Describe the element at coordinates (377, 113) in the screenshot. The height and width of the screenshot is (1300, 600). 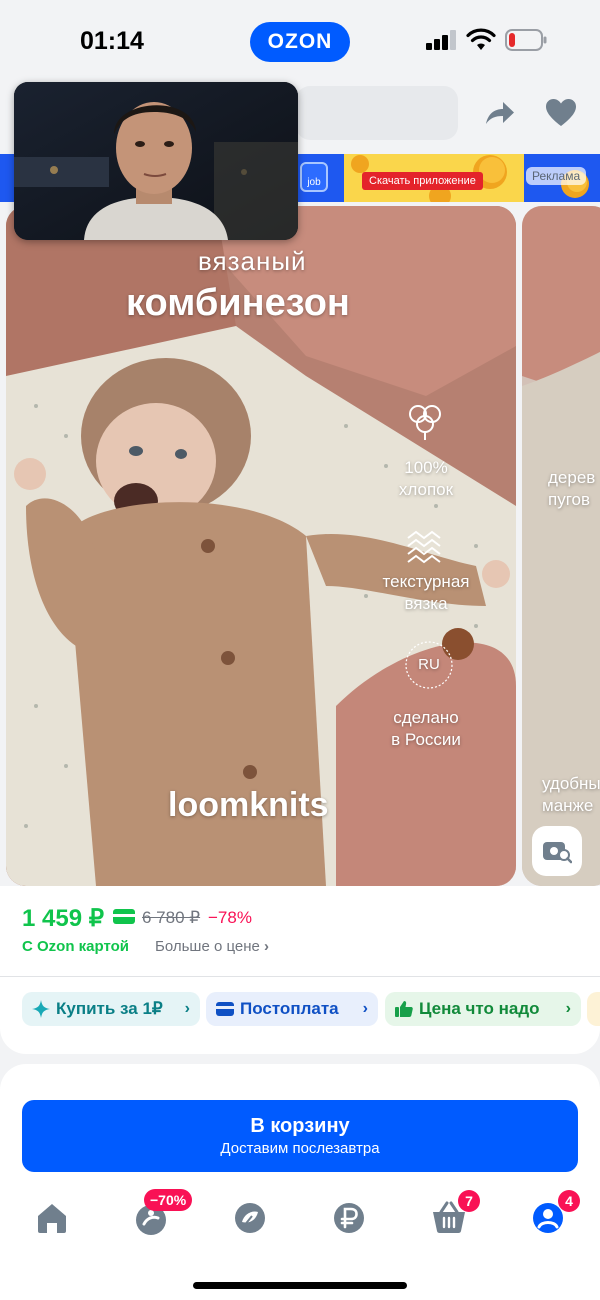
I see `search-field` at that location.